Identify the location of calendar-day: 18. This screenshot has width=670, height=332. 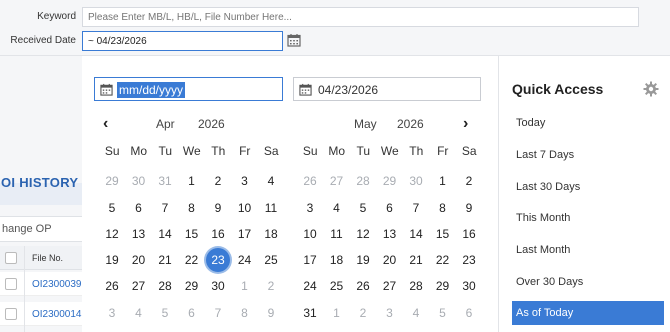
(337, 260).